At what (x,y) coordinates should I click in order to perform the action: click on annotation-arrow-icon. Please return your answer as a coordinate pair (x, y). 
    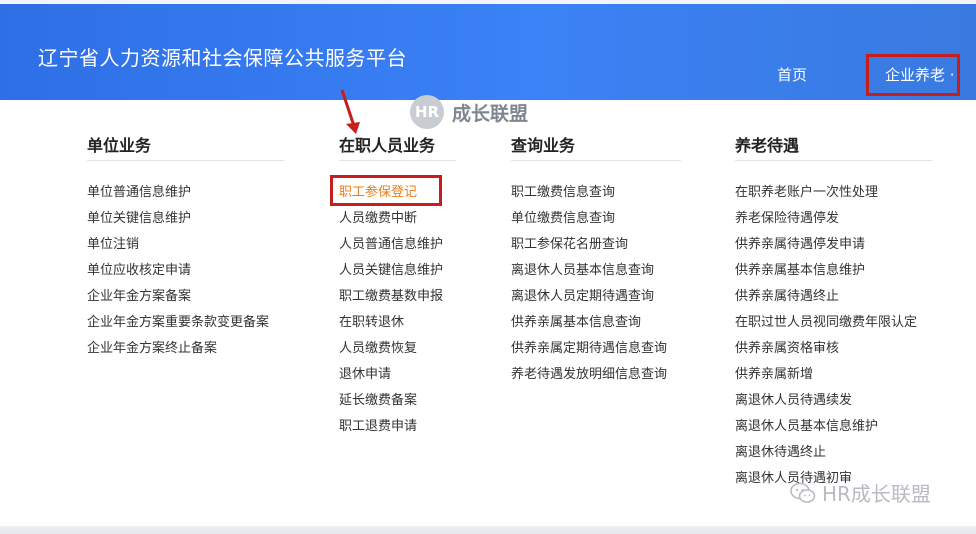
    Looking at the image, I should click on (350, 111).